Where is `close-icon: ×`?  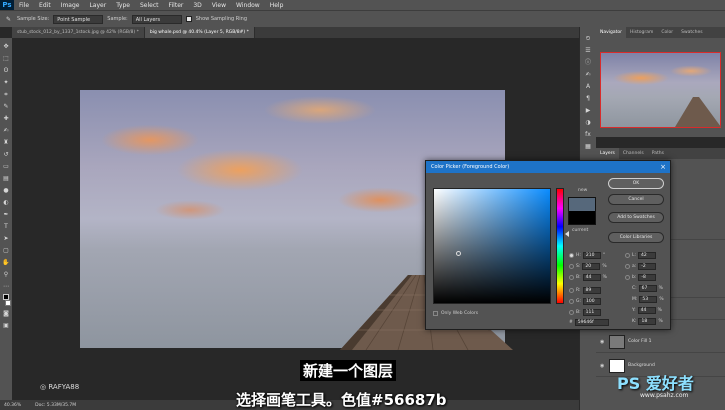 close-icon: × is located at coordinates (663, 167).